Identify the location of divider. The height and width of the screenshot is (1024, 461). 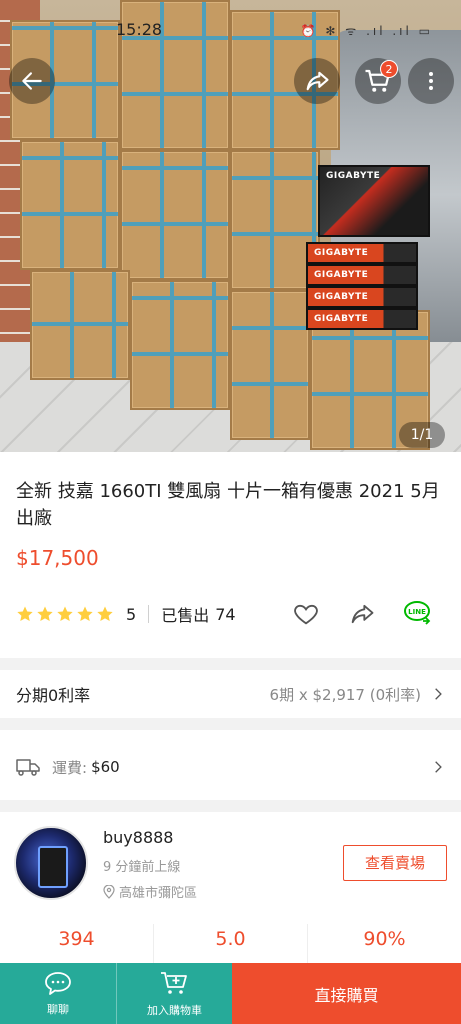
(149, 614).